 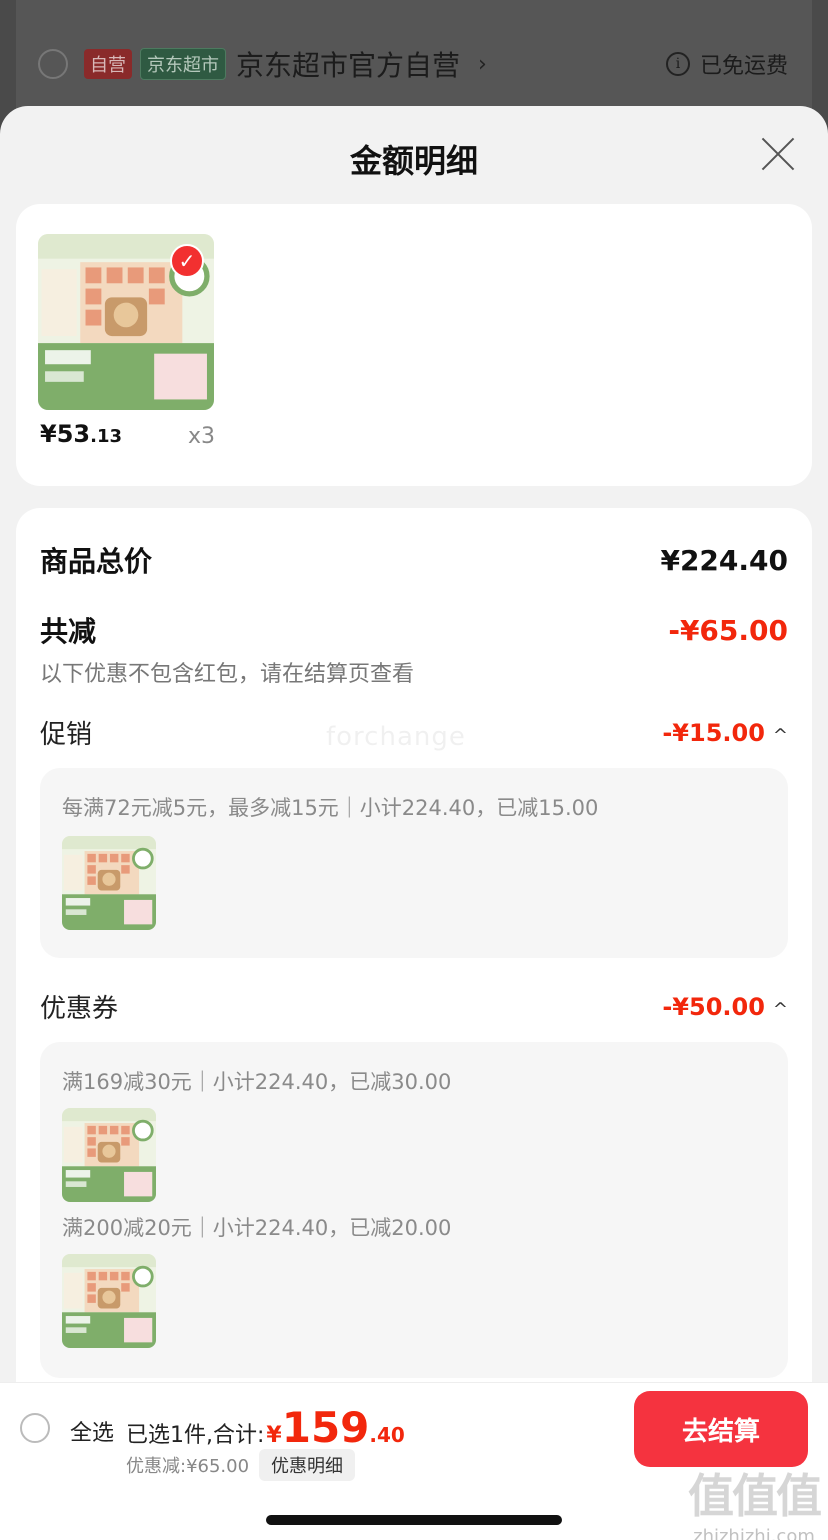 I want to click on promo-row: 促销 -¥15.00 ^, so click(x=414, y=732).